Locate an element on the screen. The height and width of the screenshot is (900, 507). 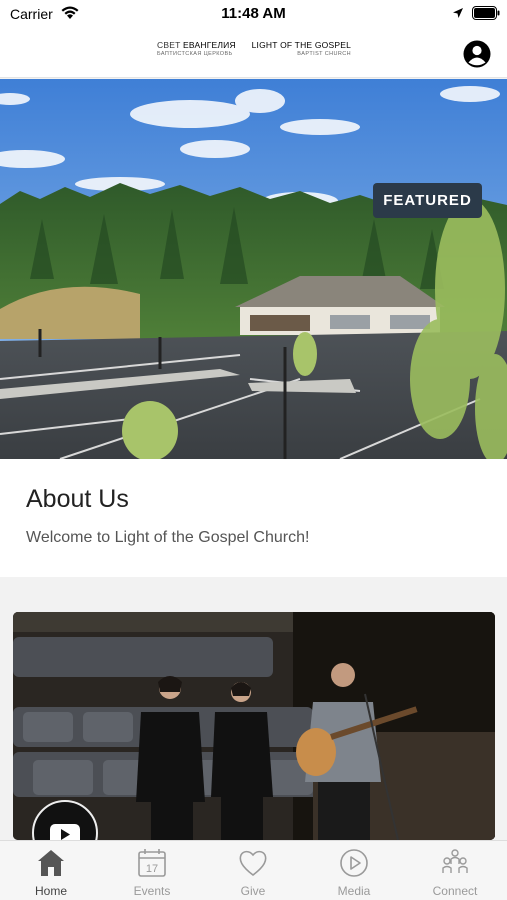
heart-icon is located at coordinates (253, 863).